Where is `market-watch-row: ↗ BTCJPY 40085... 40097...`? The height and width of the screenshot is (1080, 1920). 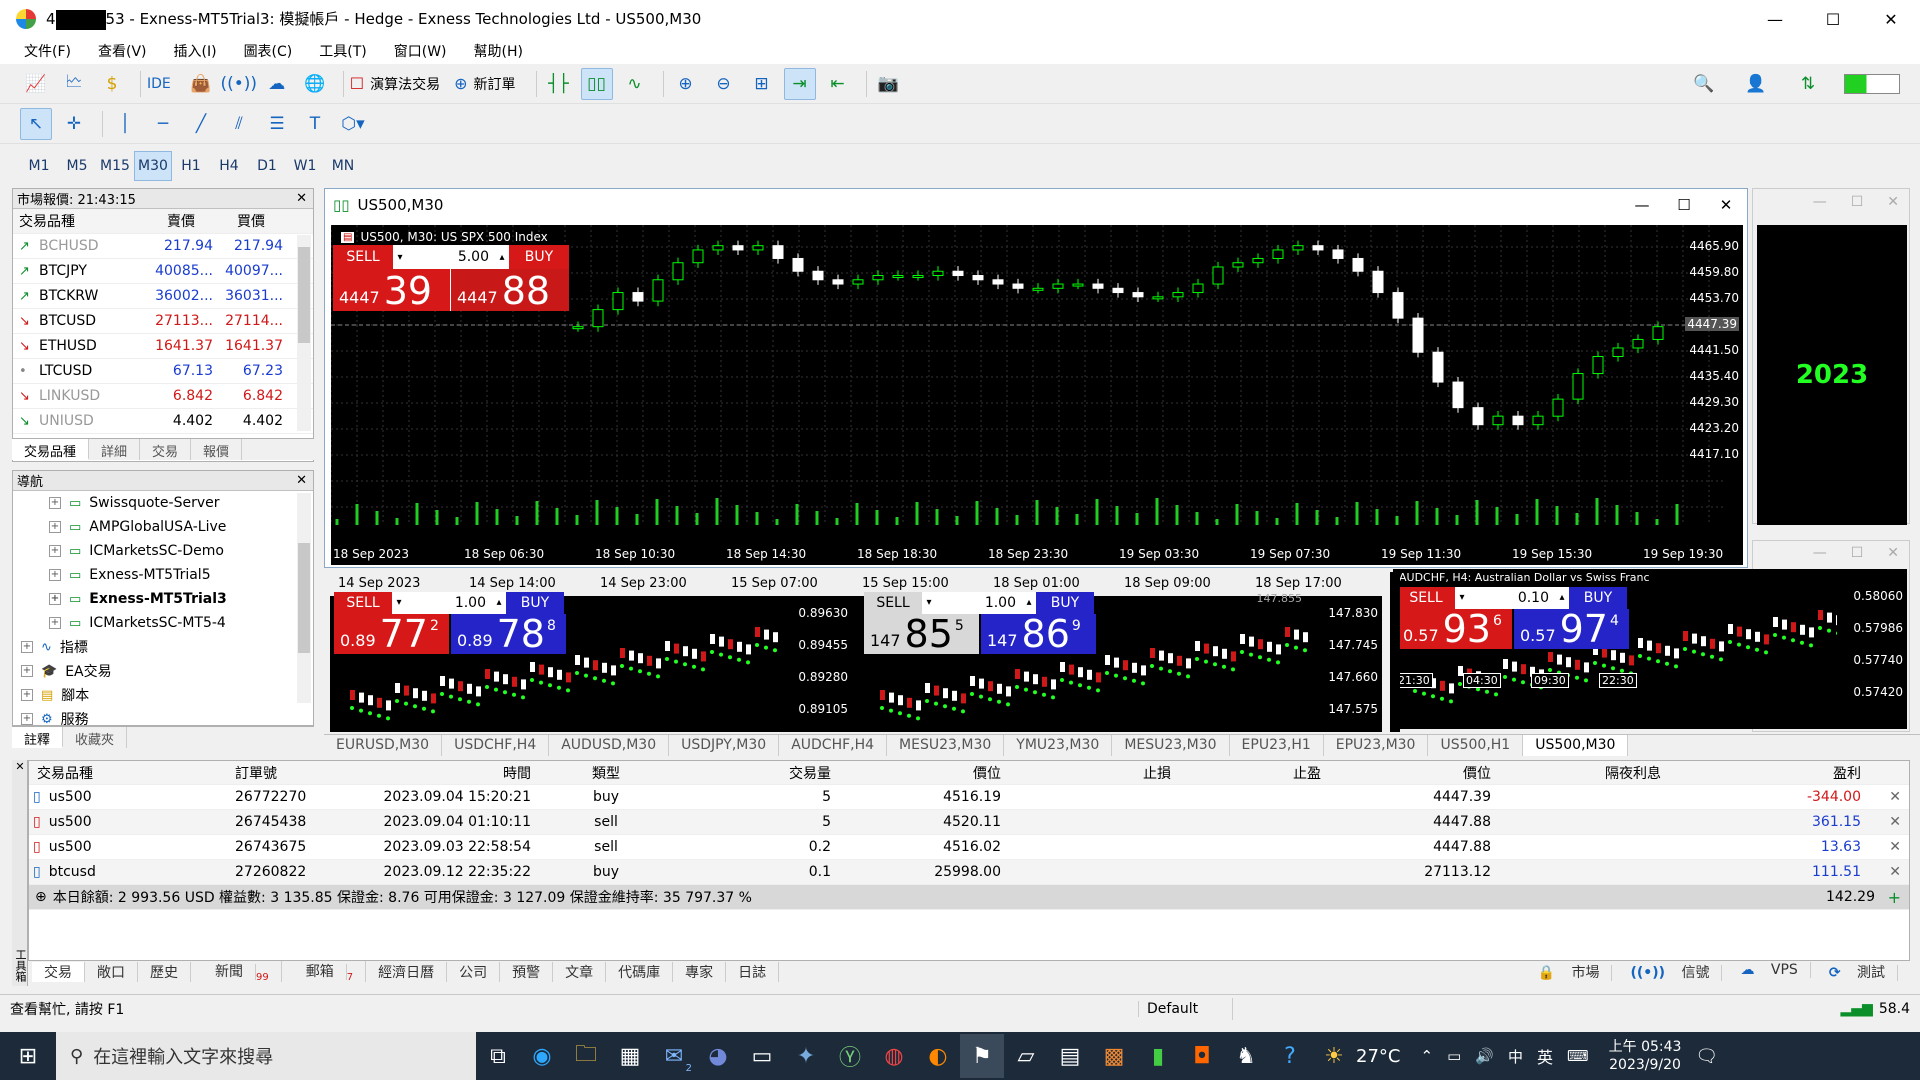 market-watch-row: ↗ BTCJPY 40085... 40097... is located at coordinates (163, 271).